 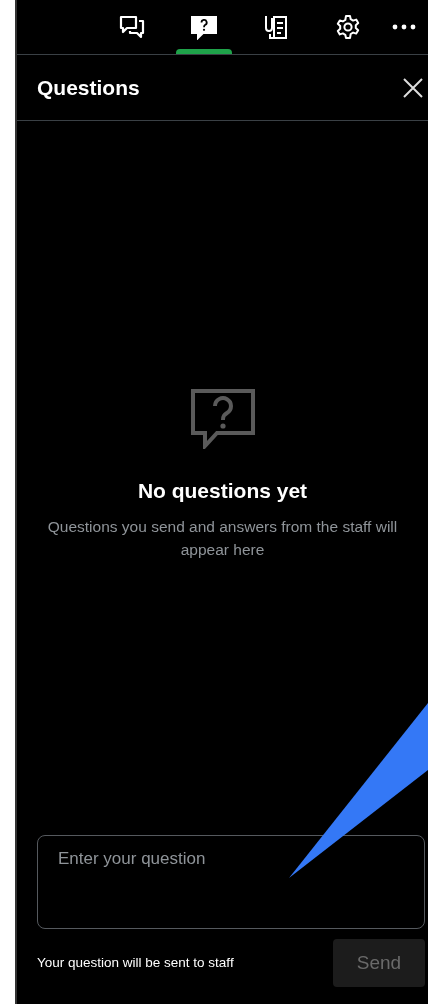 What do you see at coordinates (135, 962) in the screenshot?
I see `footer-note: Your question will be sent to staff` at bounding box center [135, 962].